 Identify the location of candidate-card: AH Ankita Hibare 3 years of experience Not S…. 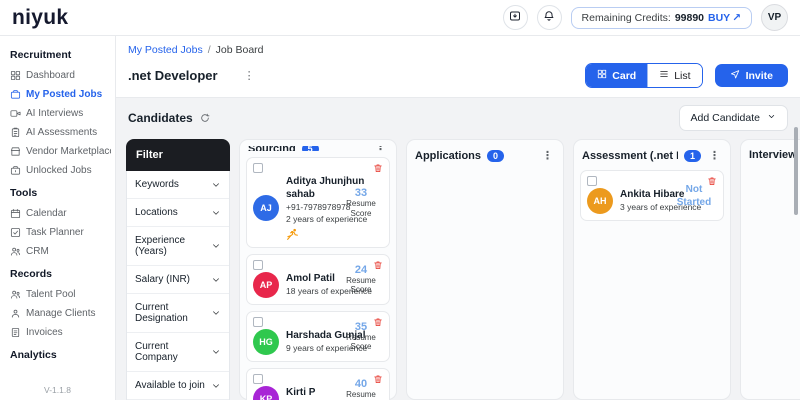
(652, 195).